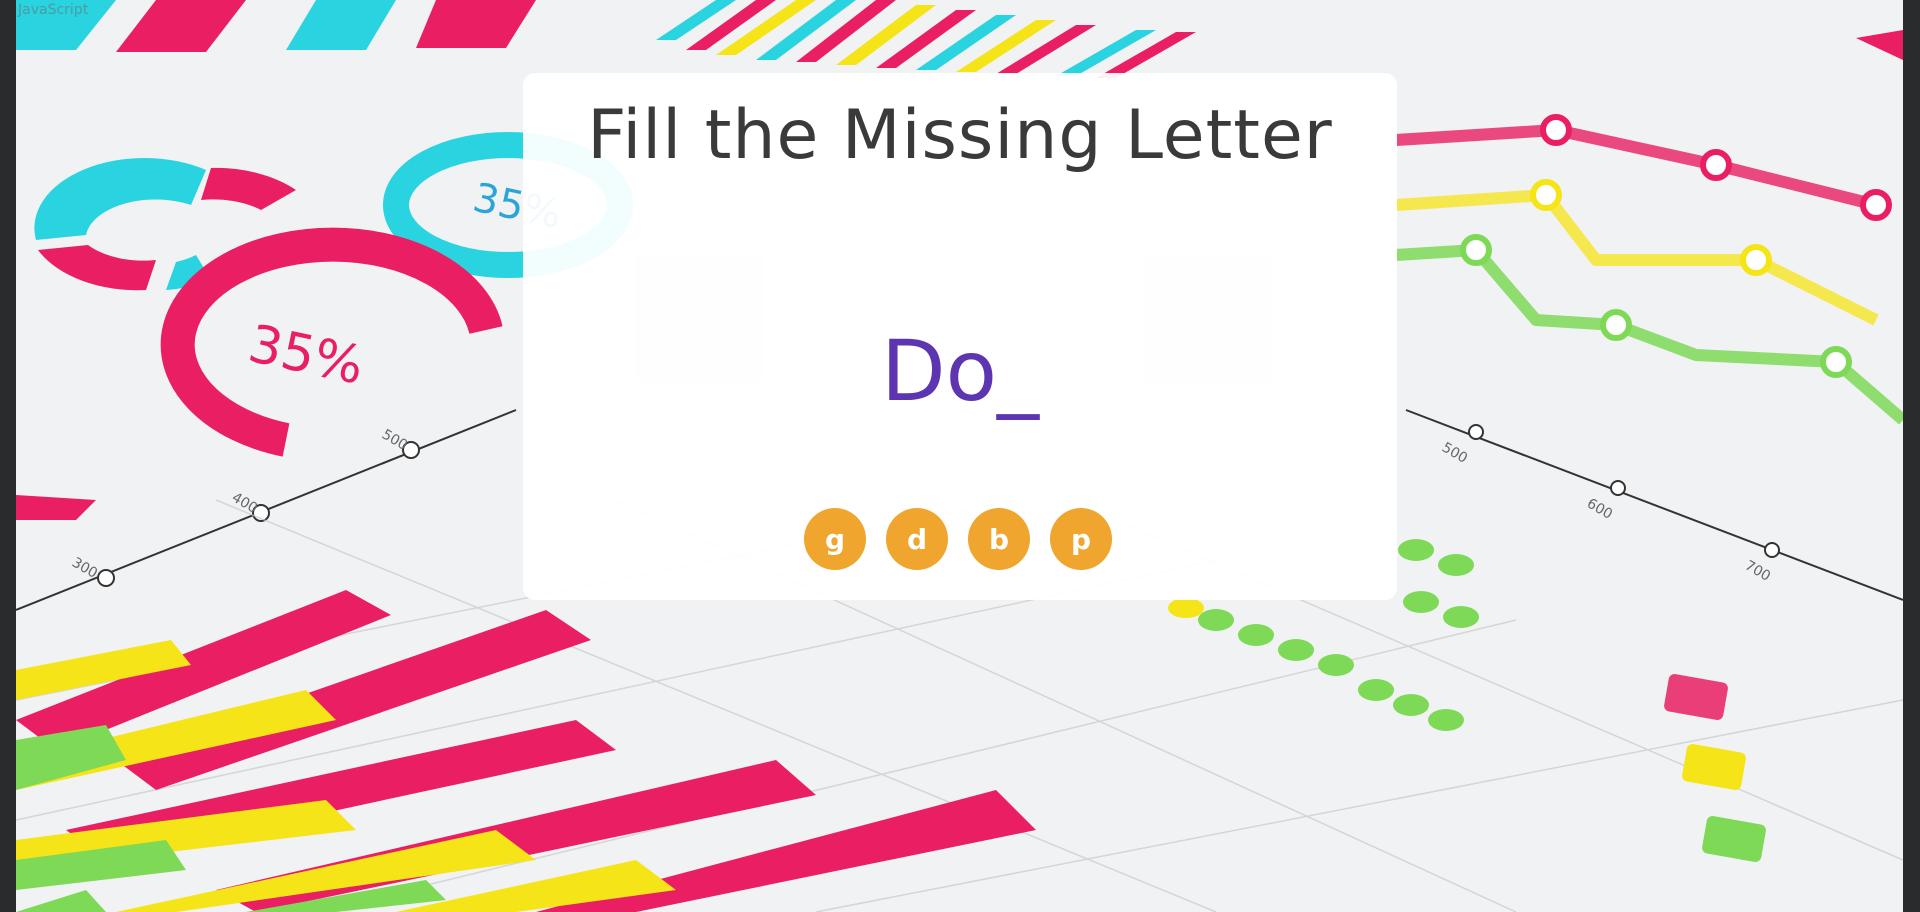 The width and height of the screenshot is (1920, 912). What do you see at coordinates (958, 539) in the screenshot?
I see `letter-options: g d b p` at bounding box center [958, 539].